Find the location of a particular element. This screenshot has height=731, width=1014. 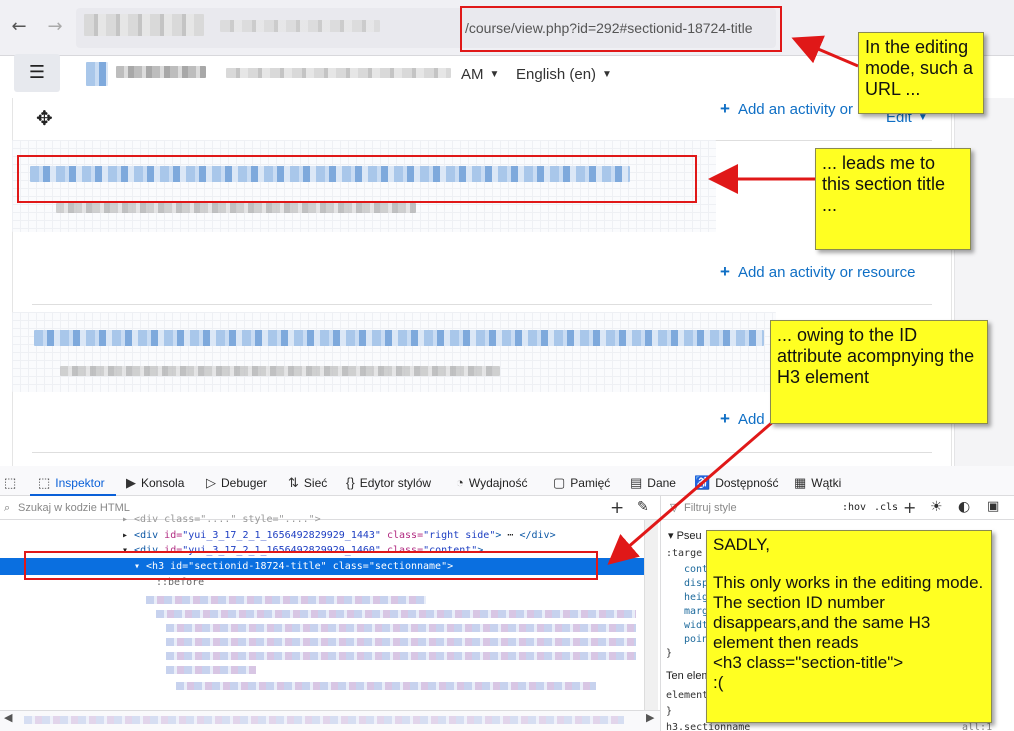

style-editor-icon: {} is located at coordinates (350, 482).